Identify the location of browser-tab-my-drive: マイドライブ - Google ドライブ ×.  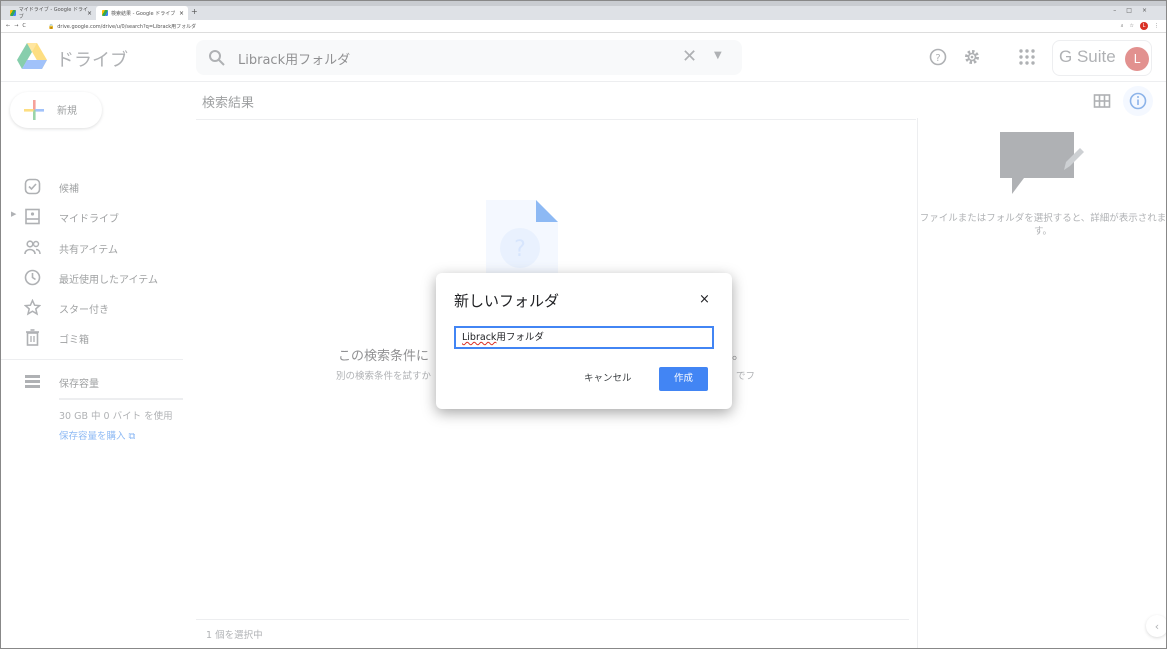
(50, 13).